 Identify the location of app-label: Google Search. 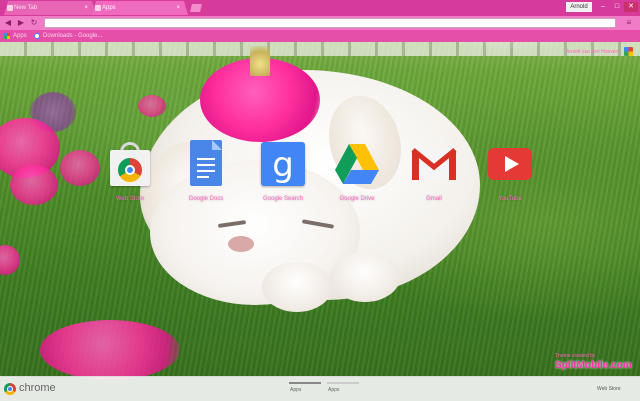
(283, 199).